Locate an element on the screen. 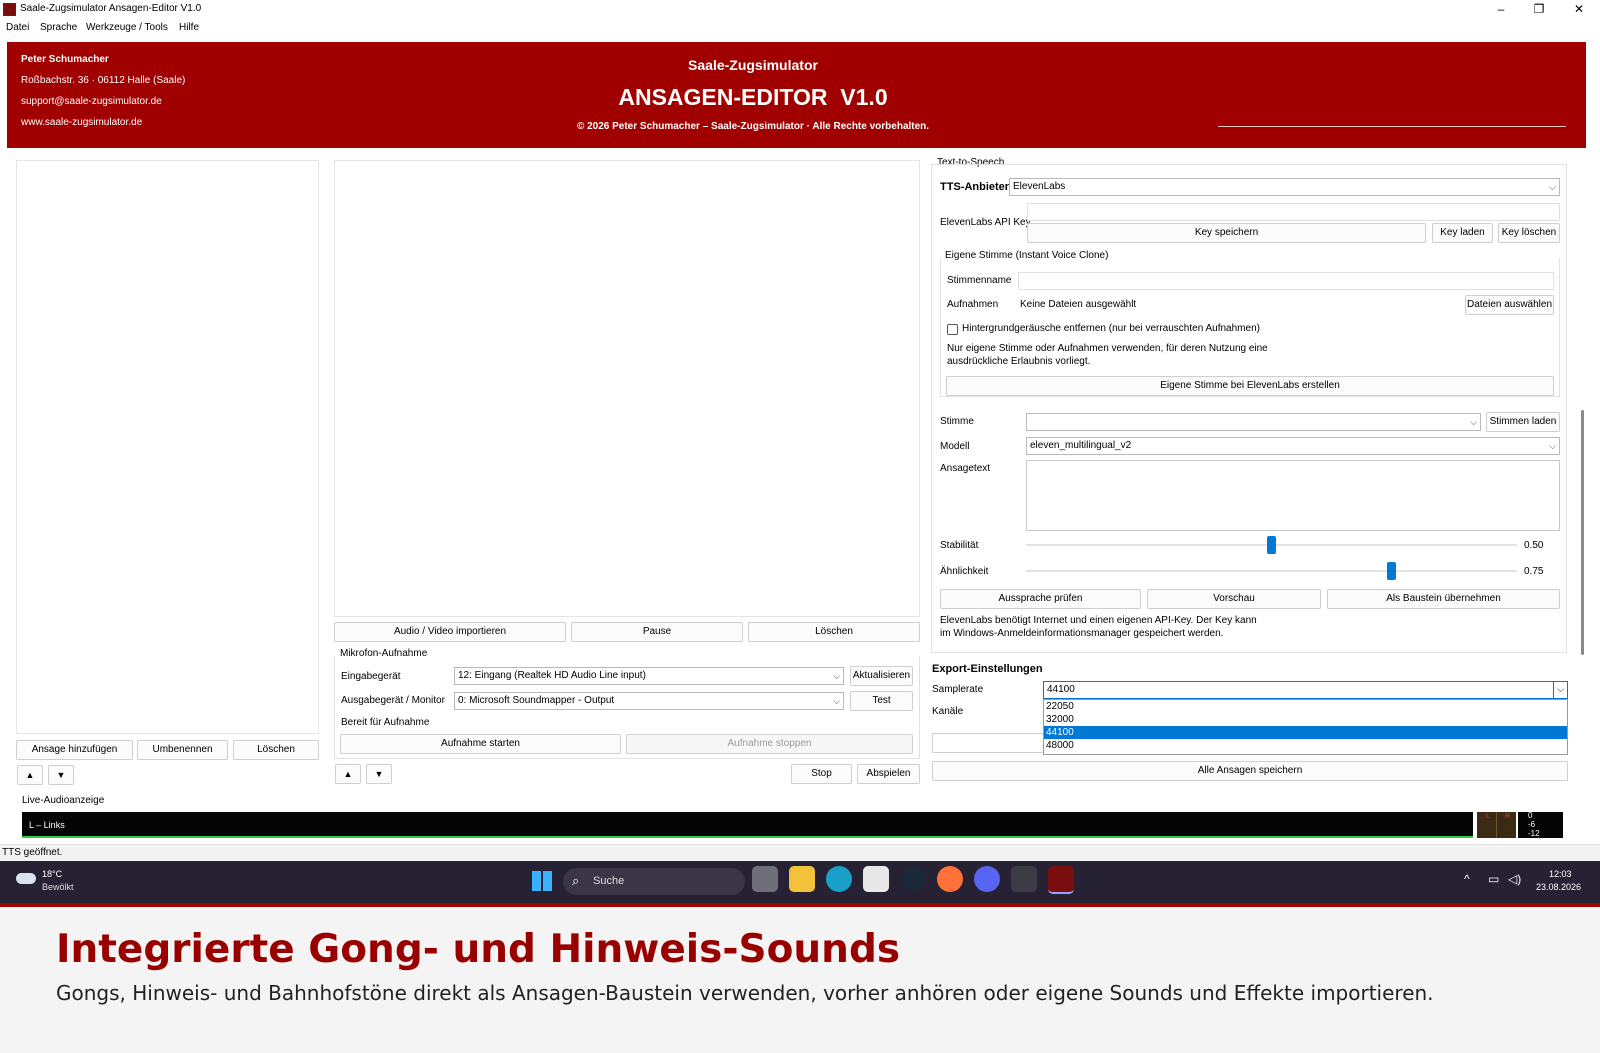 This screenshot has height=1053, width=1600. status-bar: TTS geöffnet. is located at coordinates (800, 852).